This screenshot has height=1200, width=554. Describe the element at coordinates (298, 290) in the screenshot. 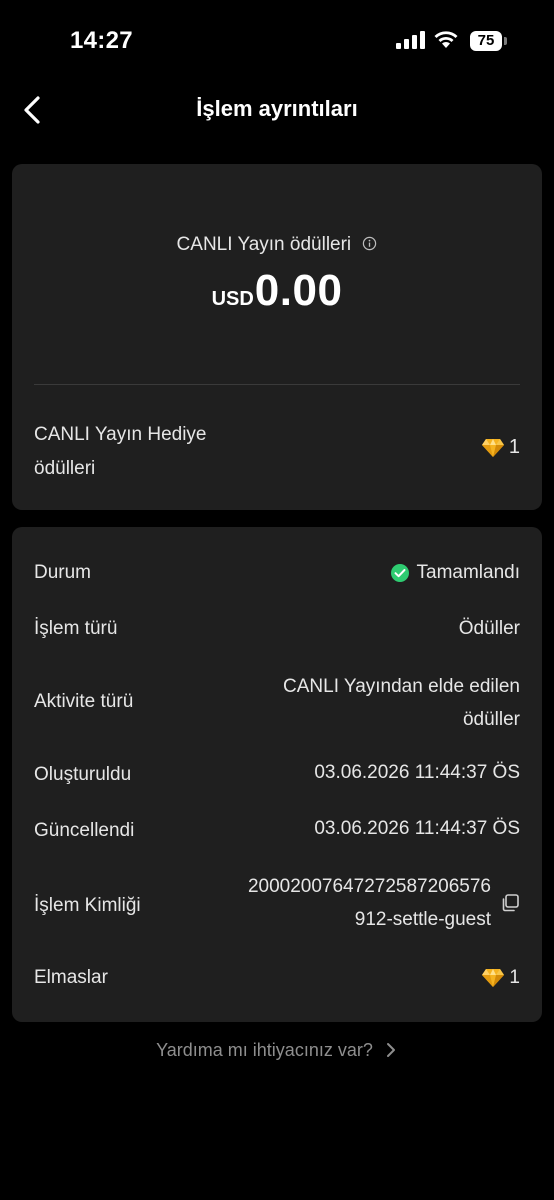

I see `amount-value: 0.00` at that location.